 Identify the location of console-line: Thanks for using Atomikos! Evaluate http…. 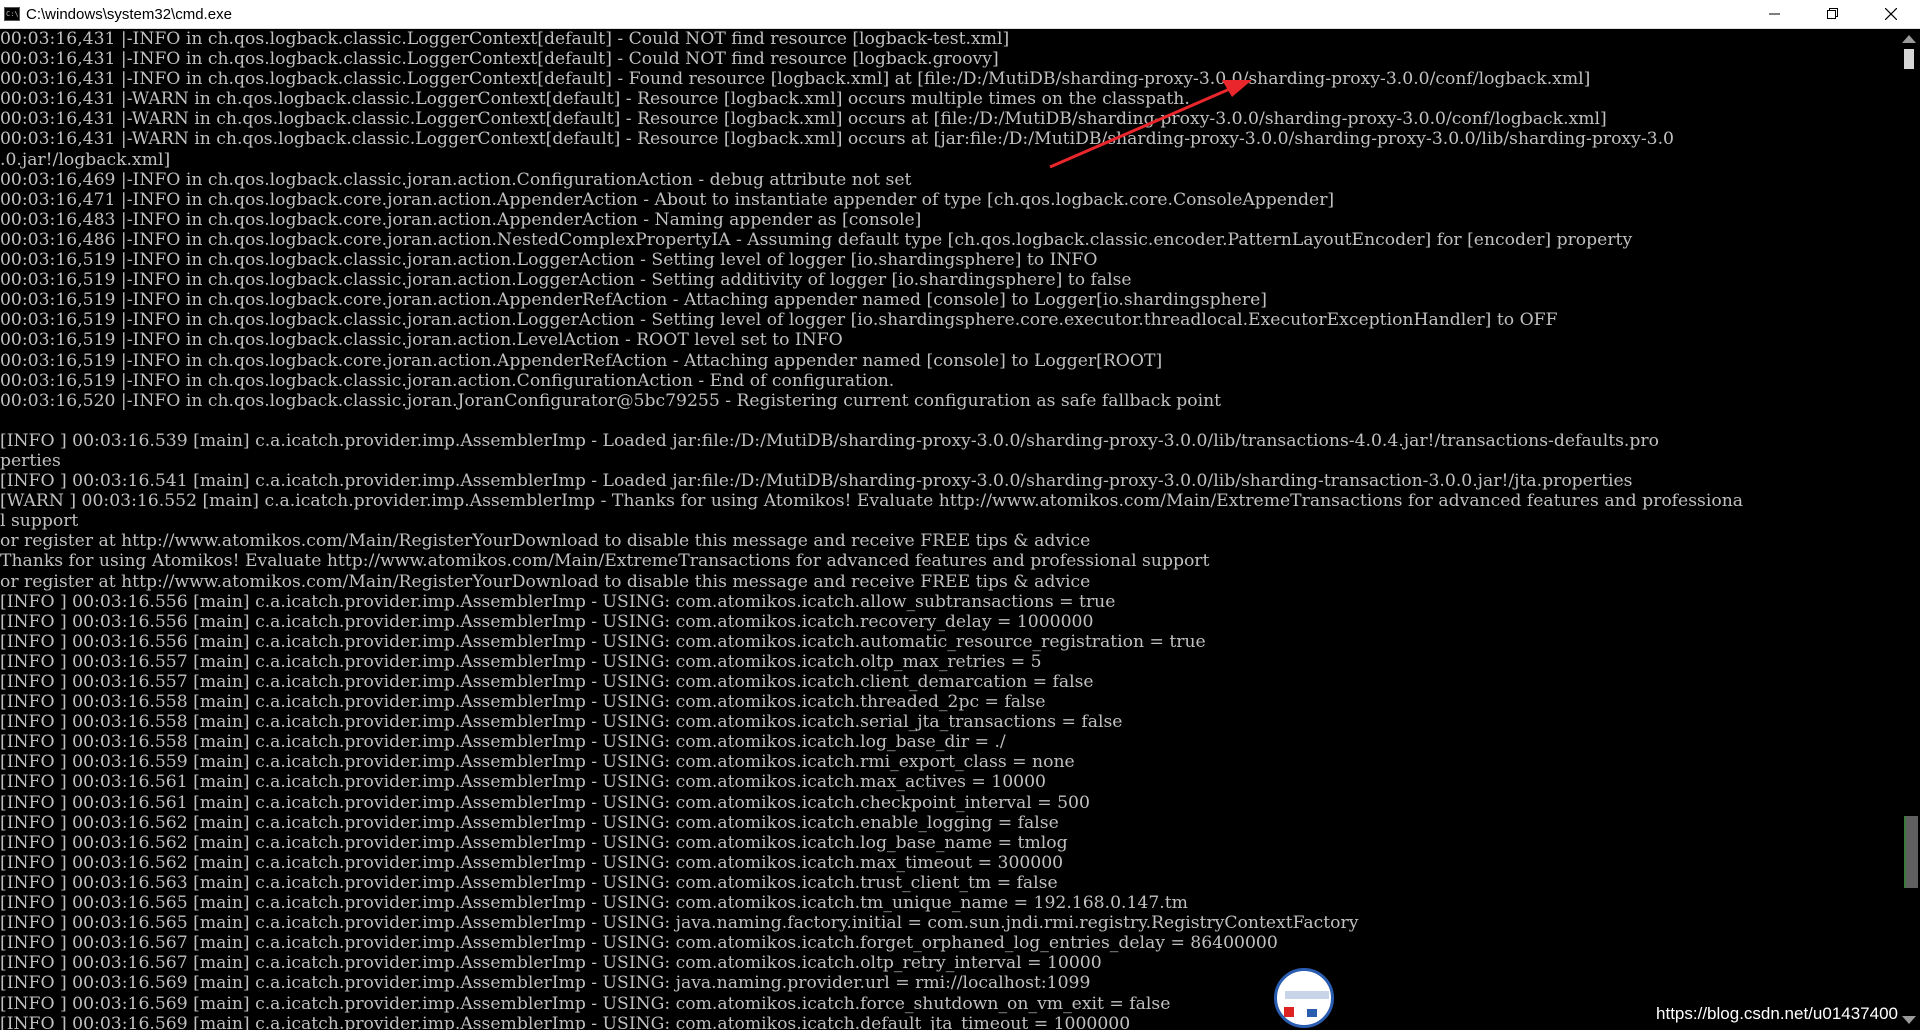
(605, 561).